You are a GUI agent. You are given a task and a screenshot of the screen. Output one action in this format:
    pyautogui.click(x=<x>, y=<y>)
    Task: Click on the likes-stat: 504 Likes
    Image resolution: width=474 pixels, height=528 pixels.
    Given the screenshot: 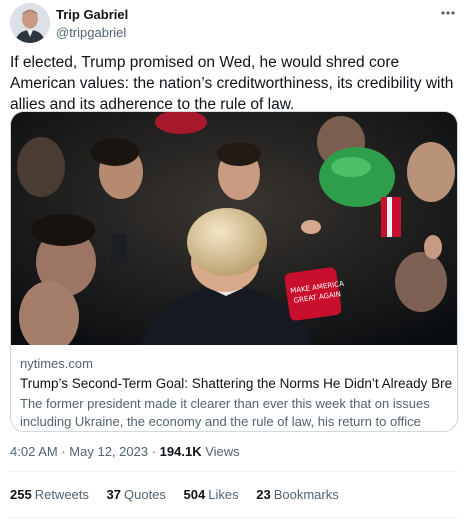 What is the action you would take?
    pyautogui.click(x=211, y=494)
    